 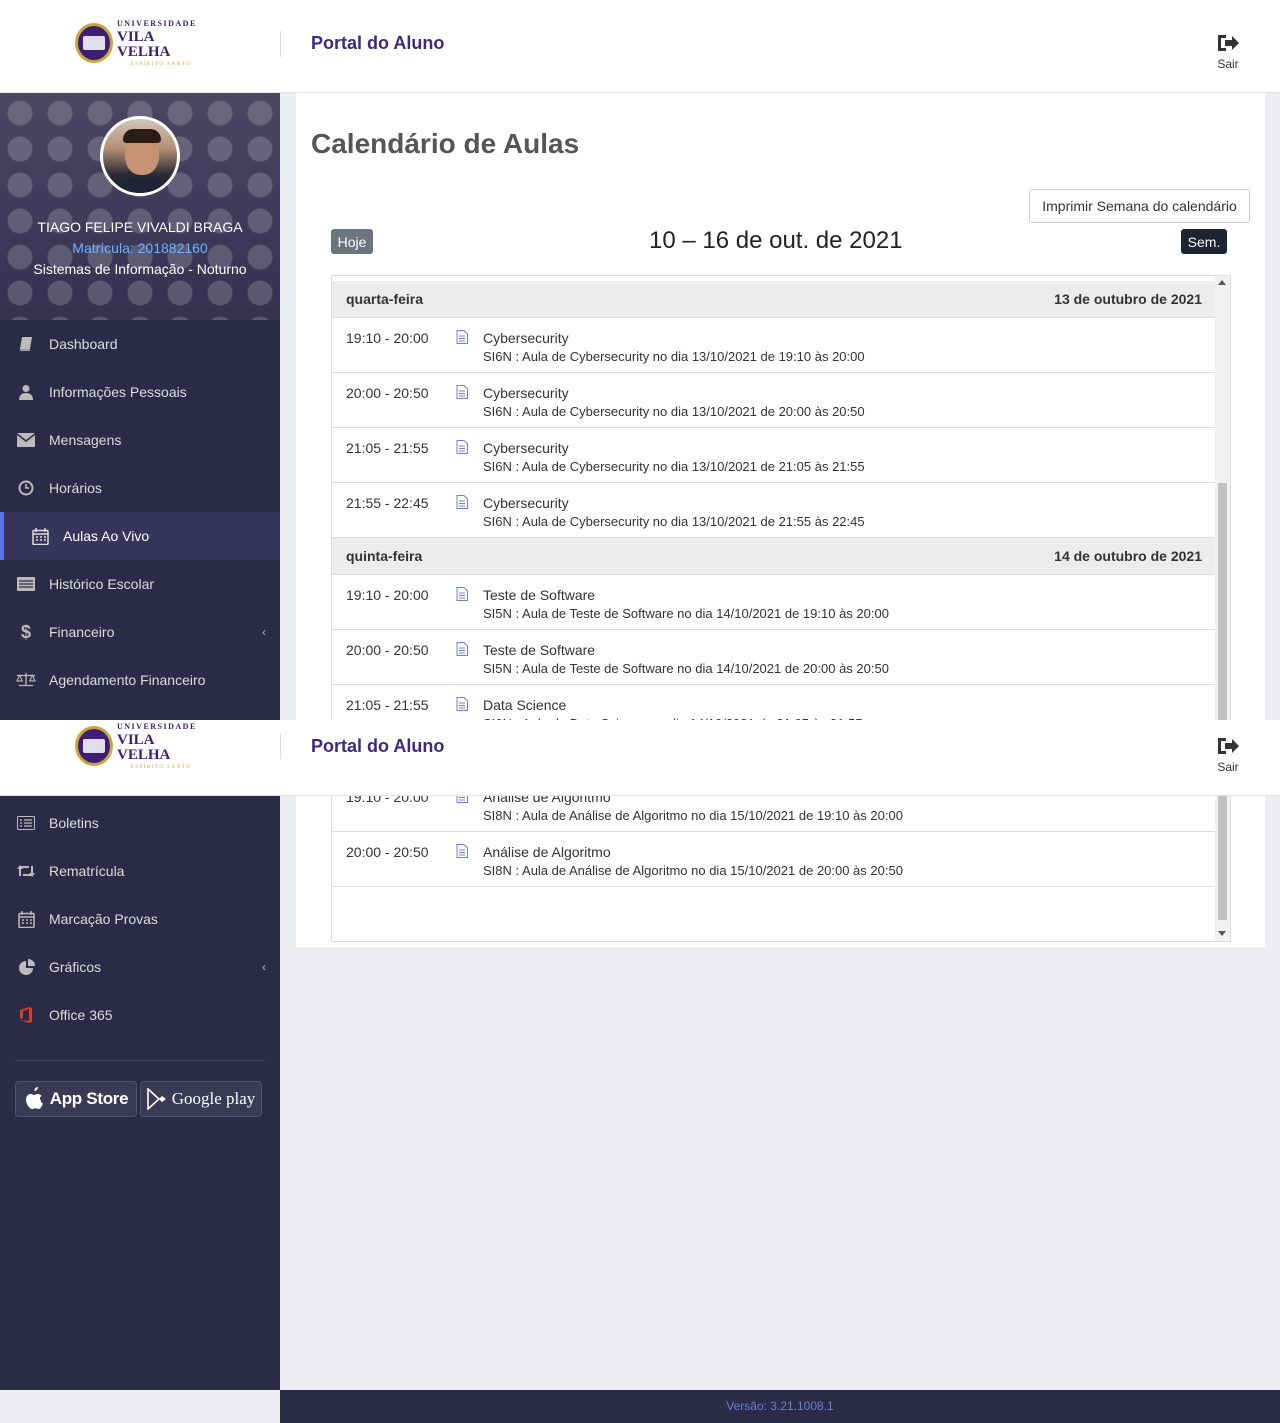 I want to click on event-time: 20:00 - 20:50, so click(x=387, y=650).